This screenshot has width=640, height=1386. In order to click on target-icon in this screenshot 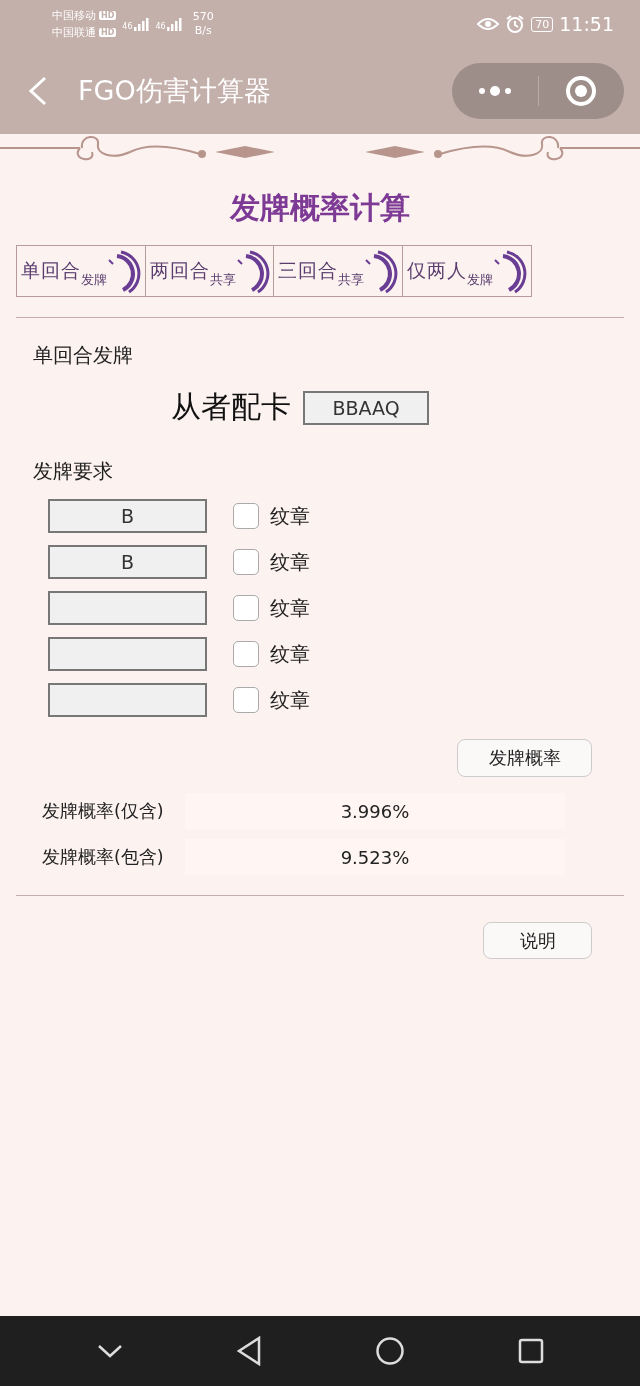, I will do `click(581, 91)`.